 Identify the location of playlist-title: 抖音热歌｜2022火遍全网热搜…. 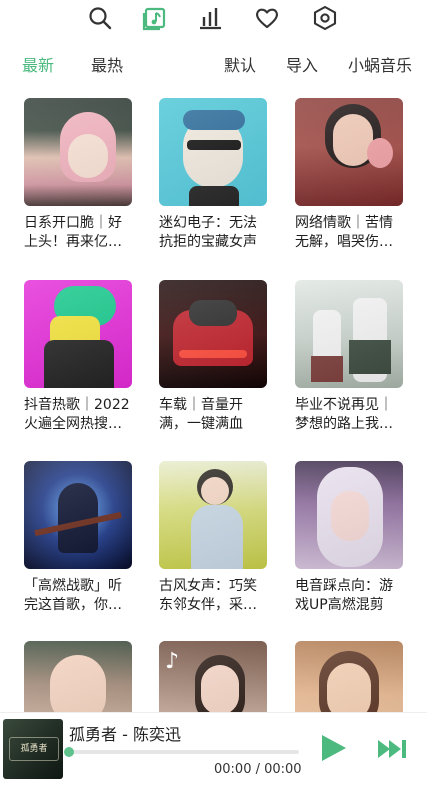
(77, 414).